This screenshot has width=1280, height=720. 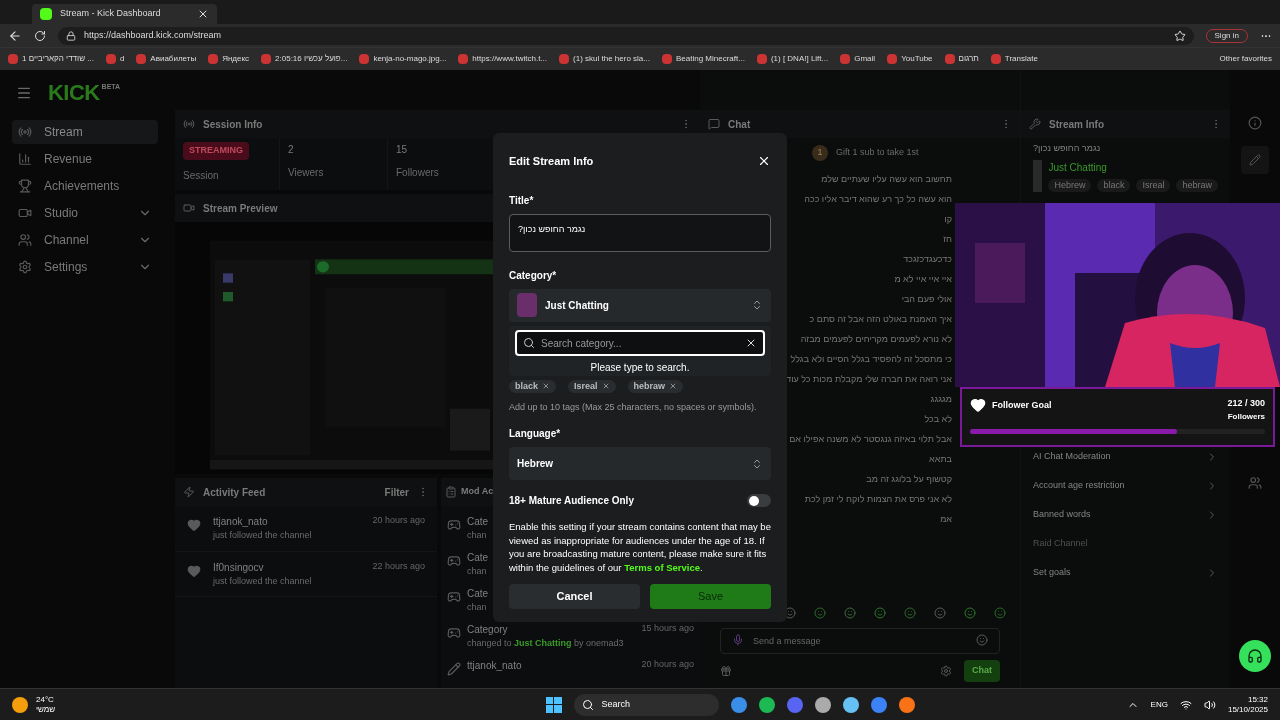 What do you see at coordinates (85, 159) in the screenshot?
I see `sidebar-item: Revenue` at bounding box center [85, 159].